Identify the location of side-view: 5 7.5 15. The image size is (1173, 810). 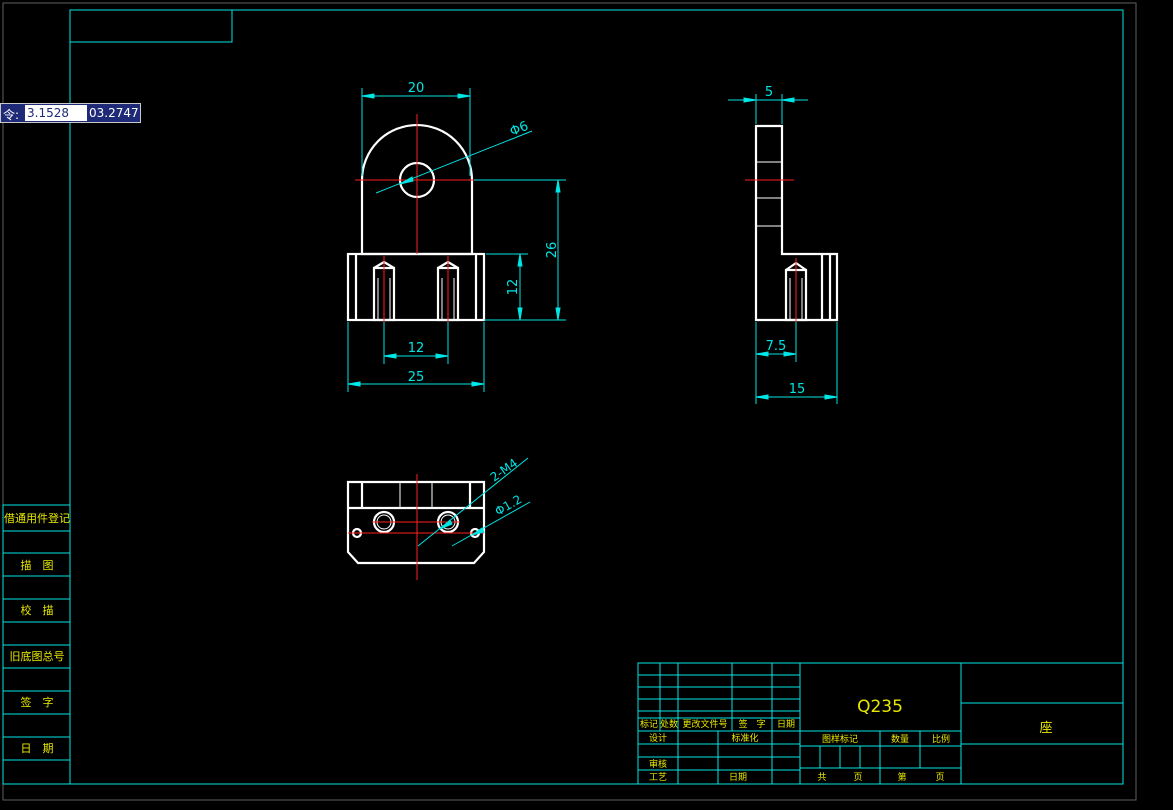
(783, 244).